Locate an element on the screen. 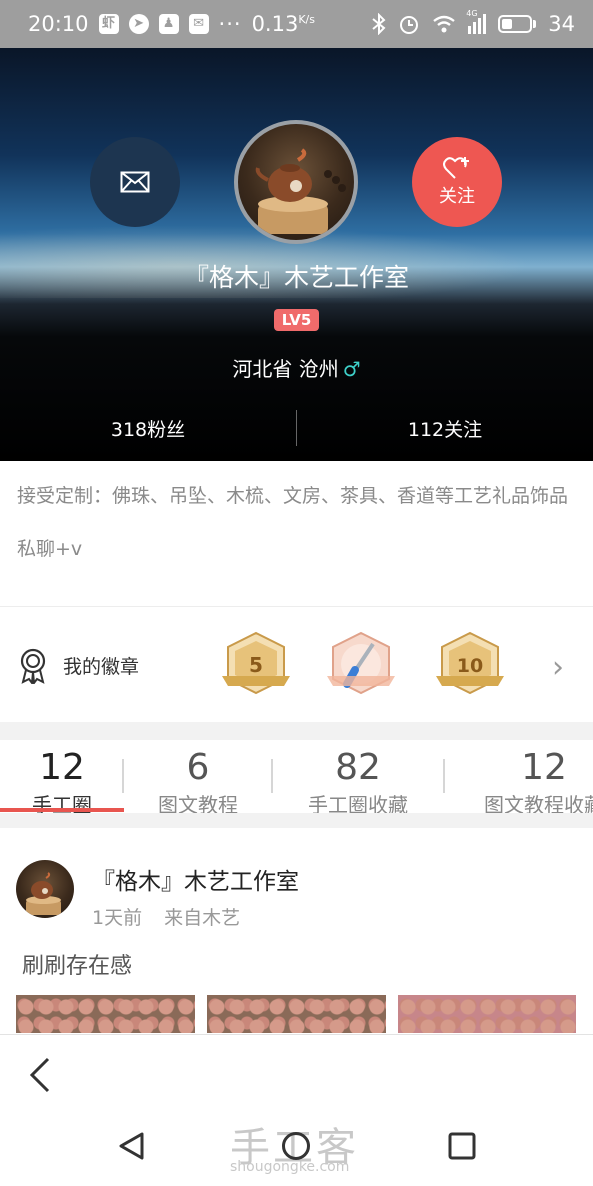  shrimp-app-icon: 虾 is located at coordinates (108, 24).